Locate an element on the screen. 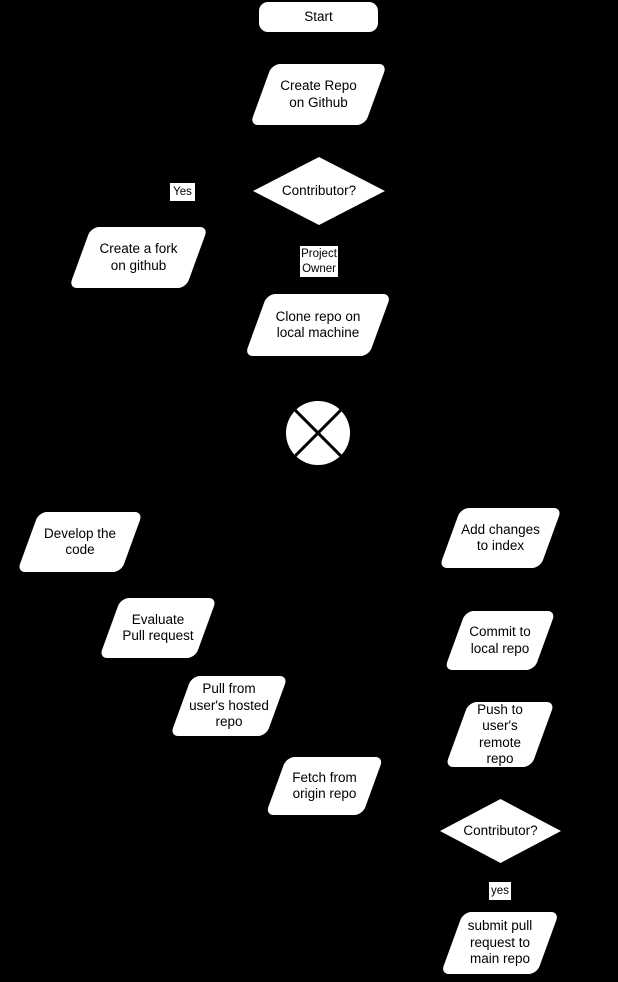 This screenshot has width=618, height=982. flow-node-develop-code: Develop the code is located at coordinates (80, 542).